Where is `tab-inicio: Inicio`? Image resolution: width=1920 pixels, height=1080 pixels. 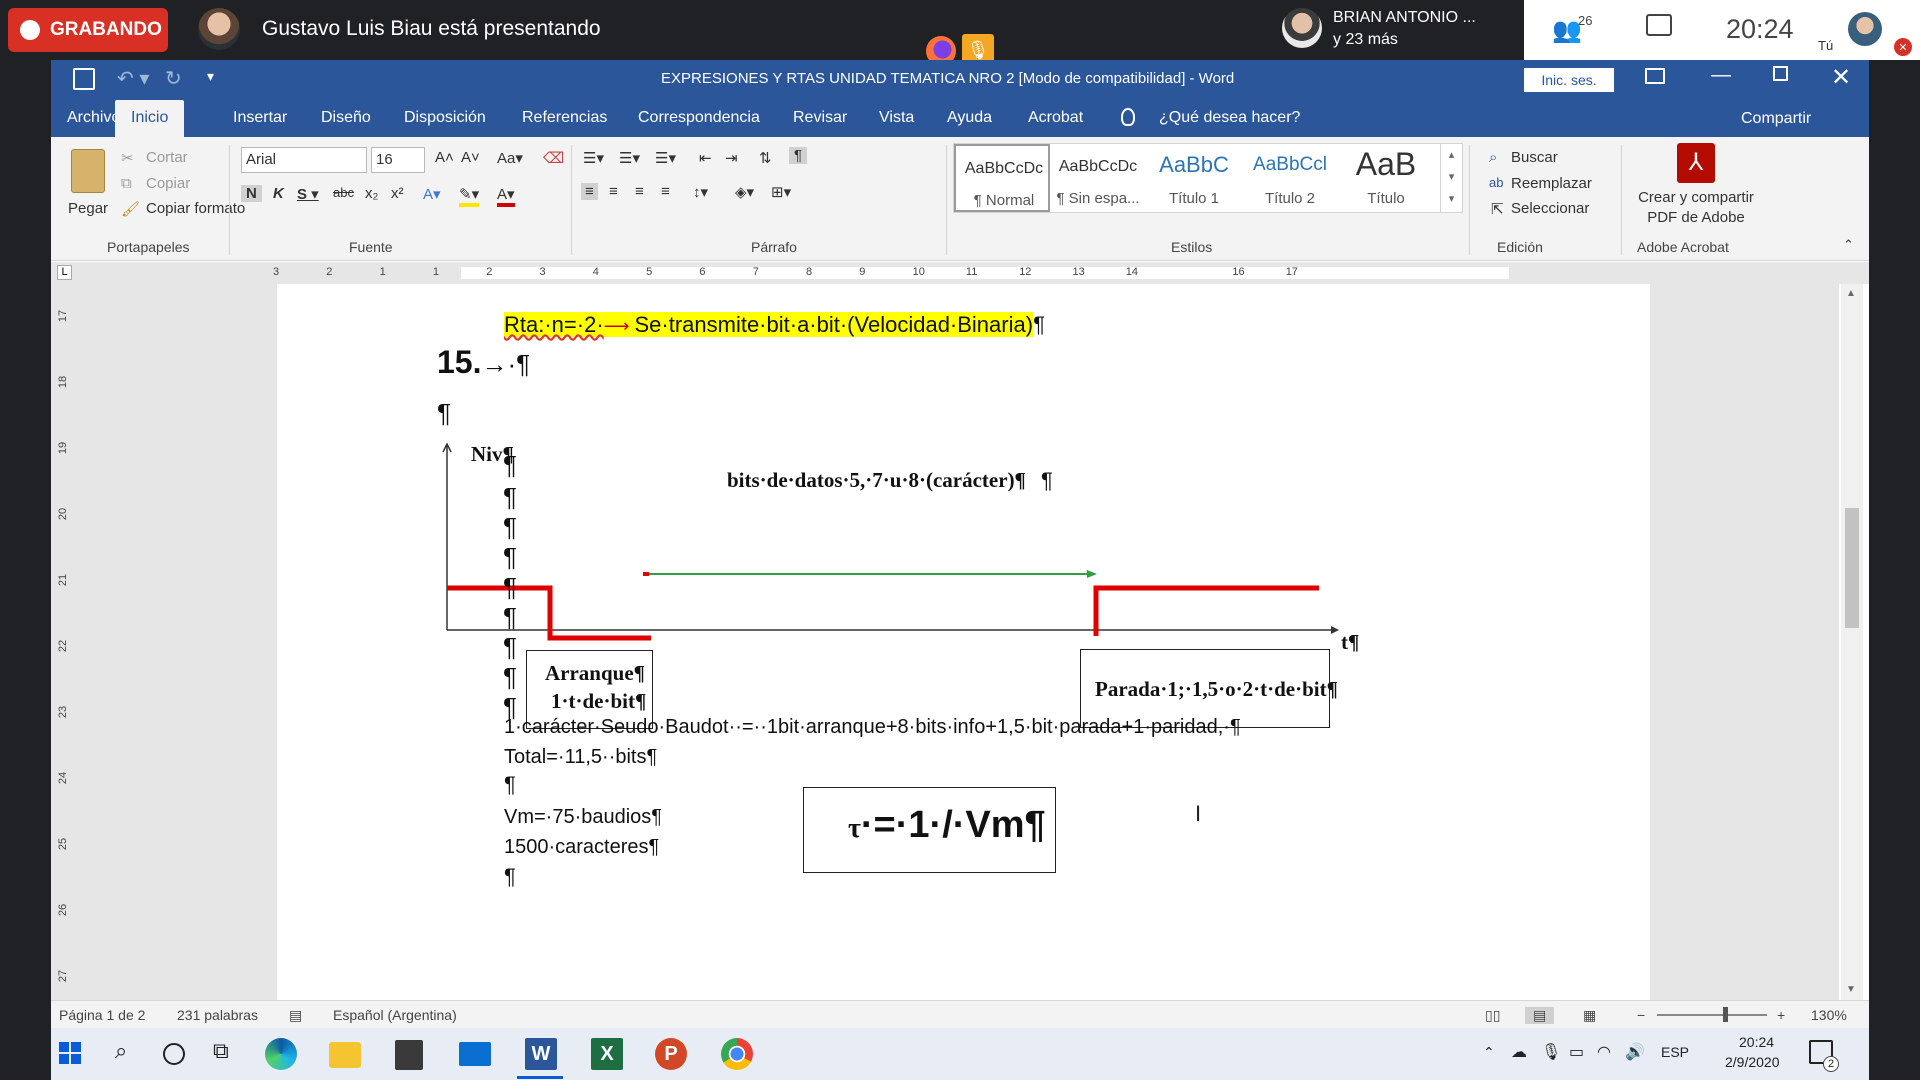
tab-inicio: Inicio is located at coordinates (150, 118).